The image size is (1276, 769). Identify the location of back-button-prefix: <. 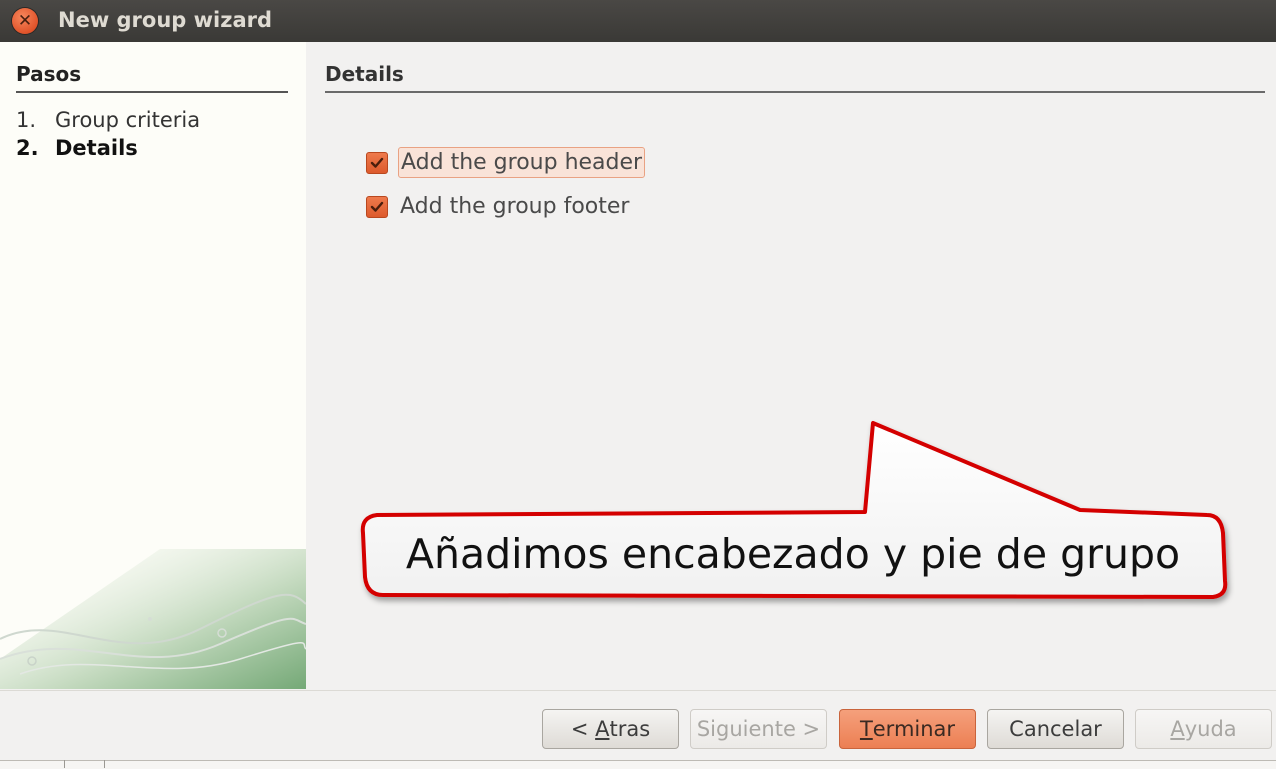
(583, 729).